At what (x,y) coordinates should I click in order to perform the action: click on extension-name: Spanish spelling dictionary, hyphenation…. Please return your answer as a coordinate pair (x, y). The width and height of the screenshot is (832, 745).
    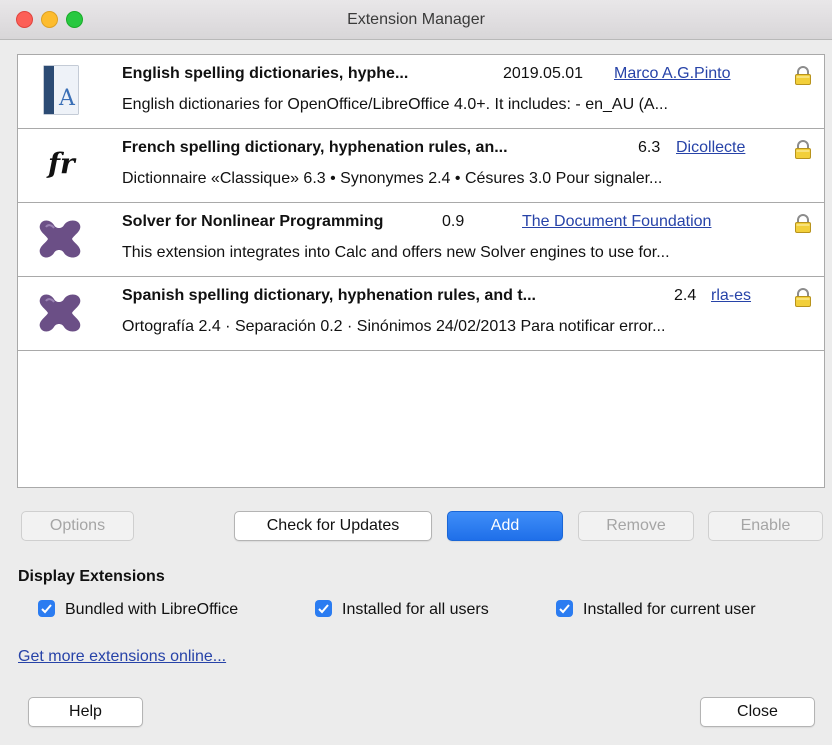
    Looking at the image, I should click on (329, 295).